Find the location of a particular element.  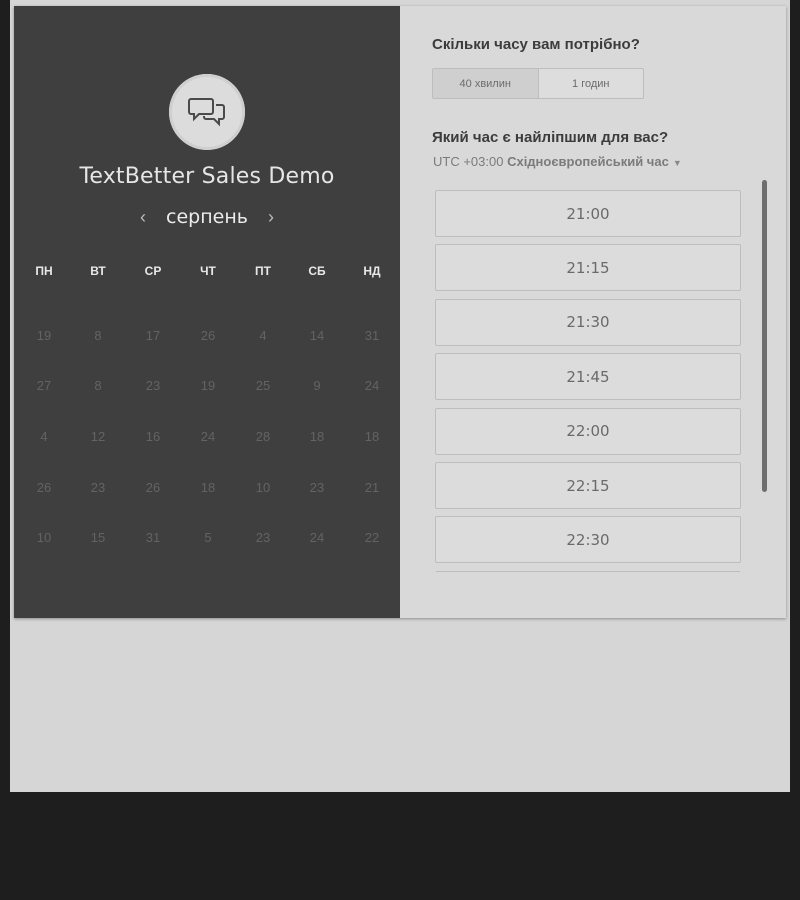

duration-option-1h: 1 годин is located at coordinates (591, 83).